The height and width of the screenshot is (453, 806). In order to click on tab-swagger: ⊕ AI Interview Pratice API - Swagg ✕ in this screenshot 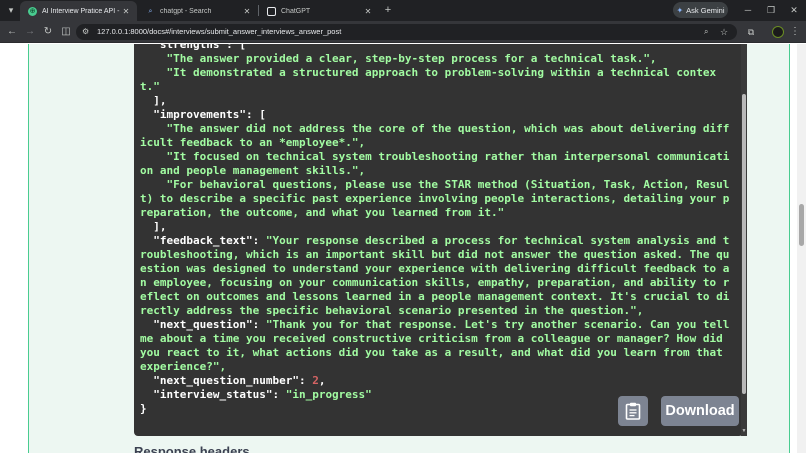, I will do `click(78, 11)`.